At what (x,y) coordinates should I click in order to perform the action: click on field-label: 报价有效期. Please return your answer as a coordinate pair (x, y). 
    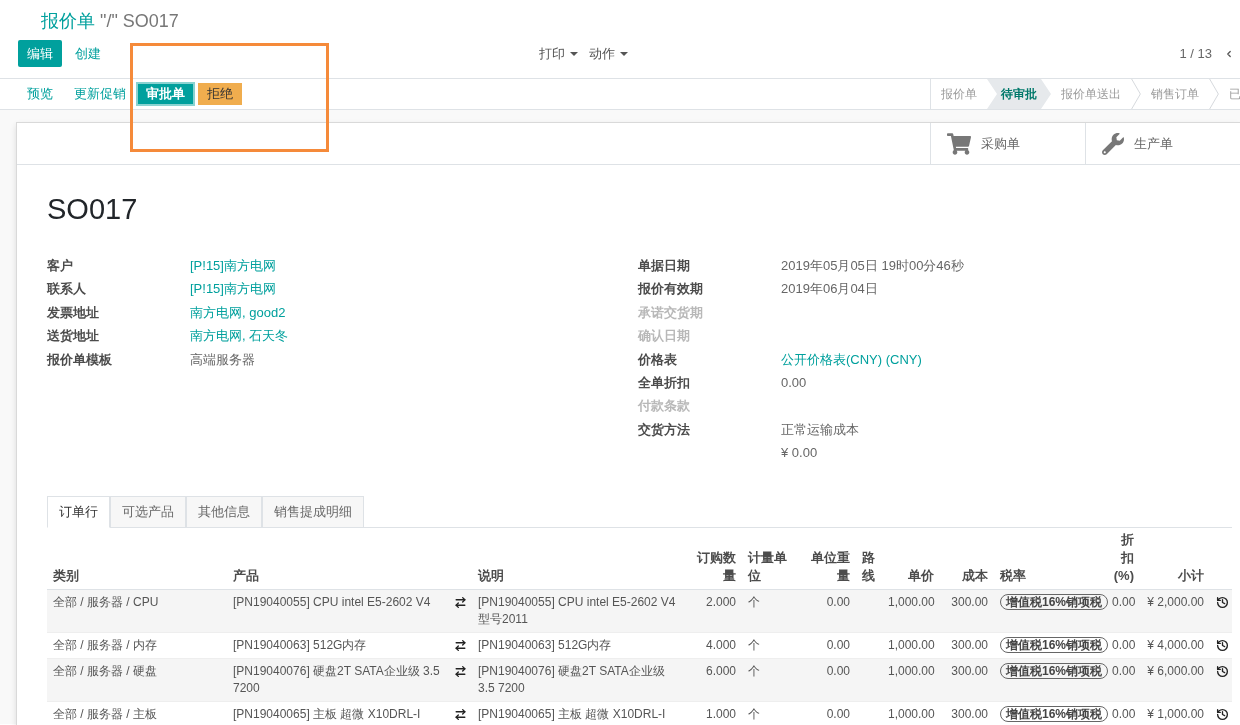
    Looking at the image, I should click on (670, 289).